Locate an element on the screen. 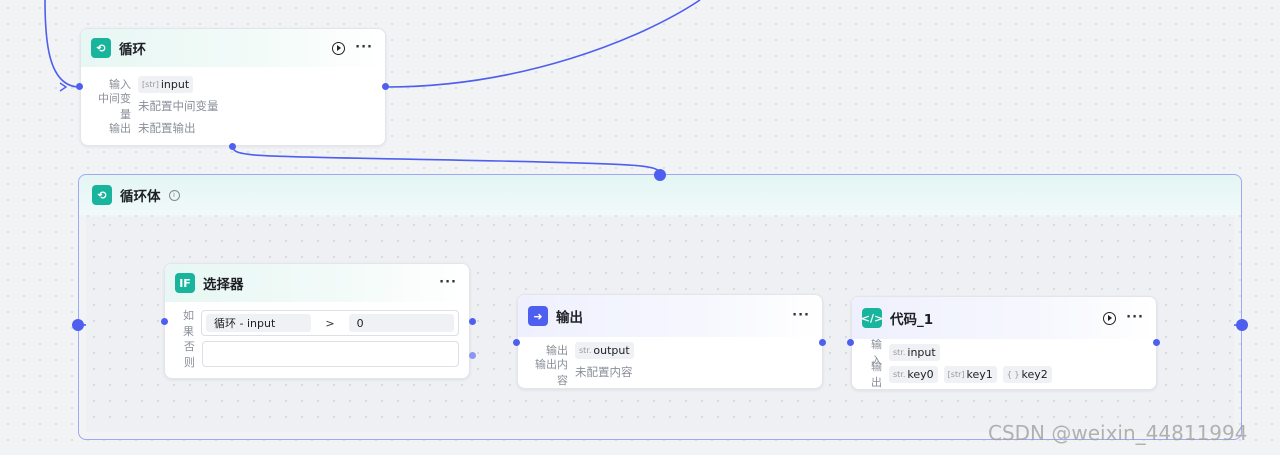 The image size is (1280, 455). output-tag: str. output is located at coordinates (604, 350).